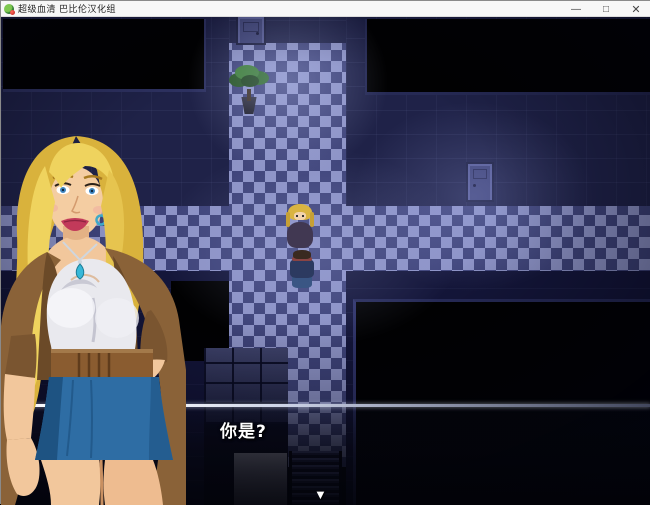 The width and height of the screenshot is (650, 505). I want to click on title-bar: 超级血清 巴比伦汉化组 — □ ✕, so click(325, 9).